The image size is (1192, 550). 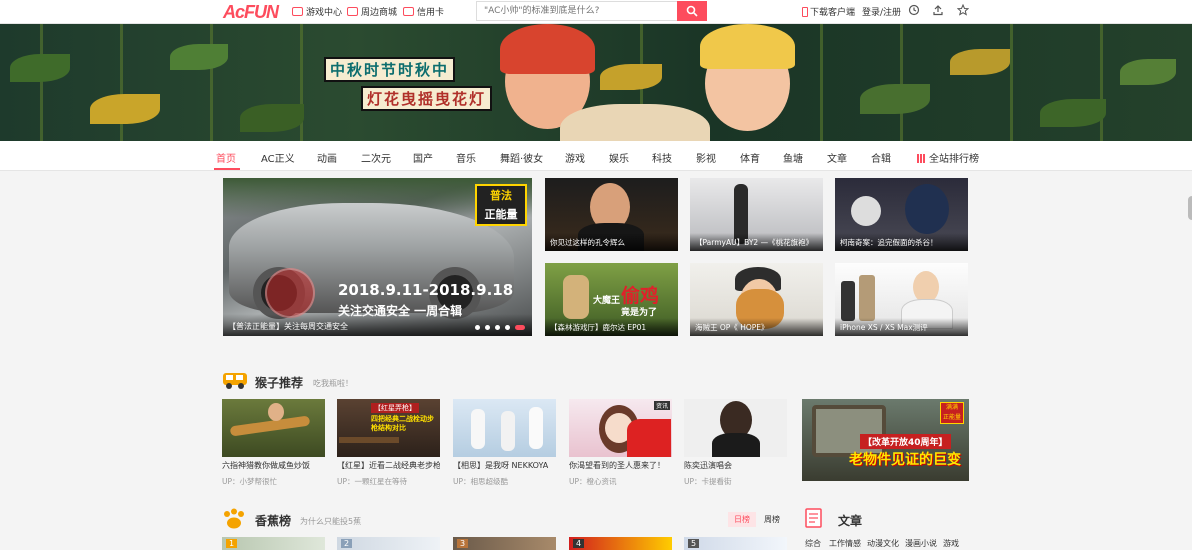 I want to click on search-button, so click(x=692, y=11).